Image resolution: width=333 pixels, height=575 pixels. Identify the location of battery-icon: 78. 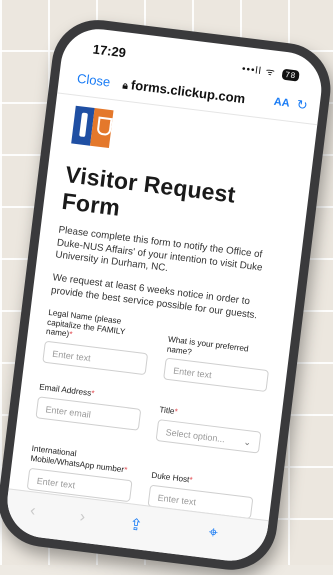
(290, 75).